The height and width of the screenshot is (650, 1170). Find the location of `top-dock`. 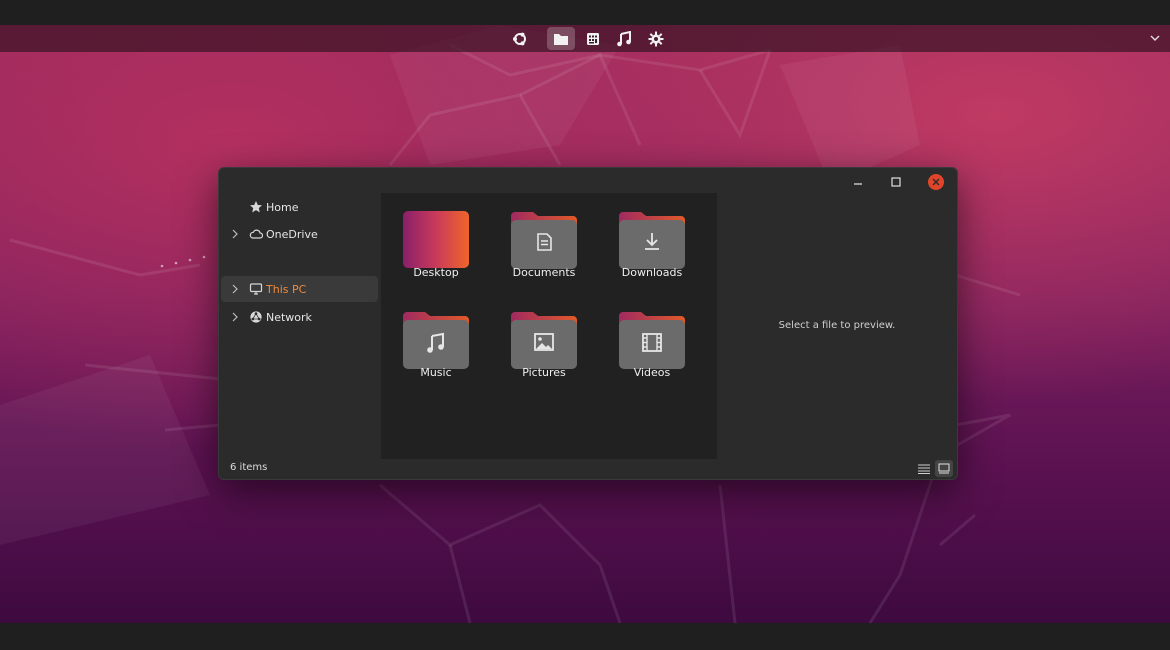

top-dock is located at coordinates (585, 38).